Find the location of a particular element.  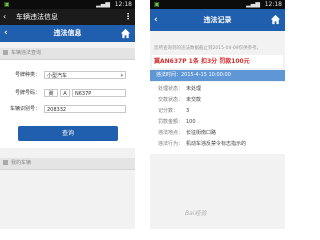

record-summary: 冀AN637P 1条 扣3分 罚款100元 is located at coordinates (217, 61).